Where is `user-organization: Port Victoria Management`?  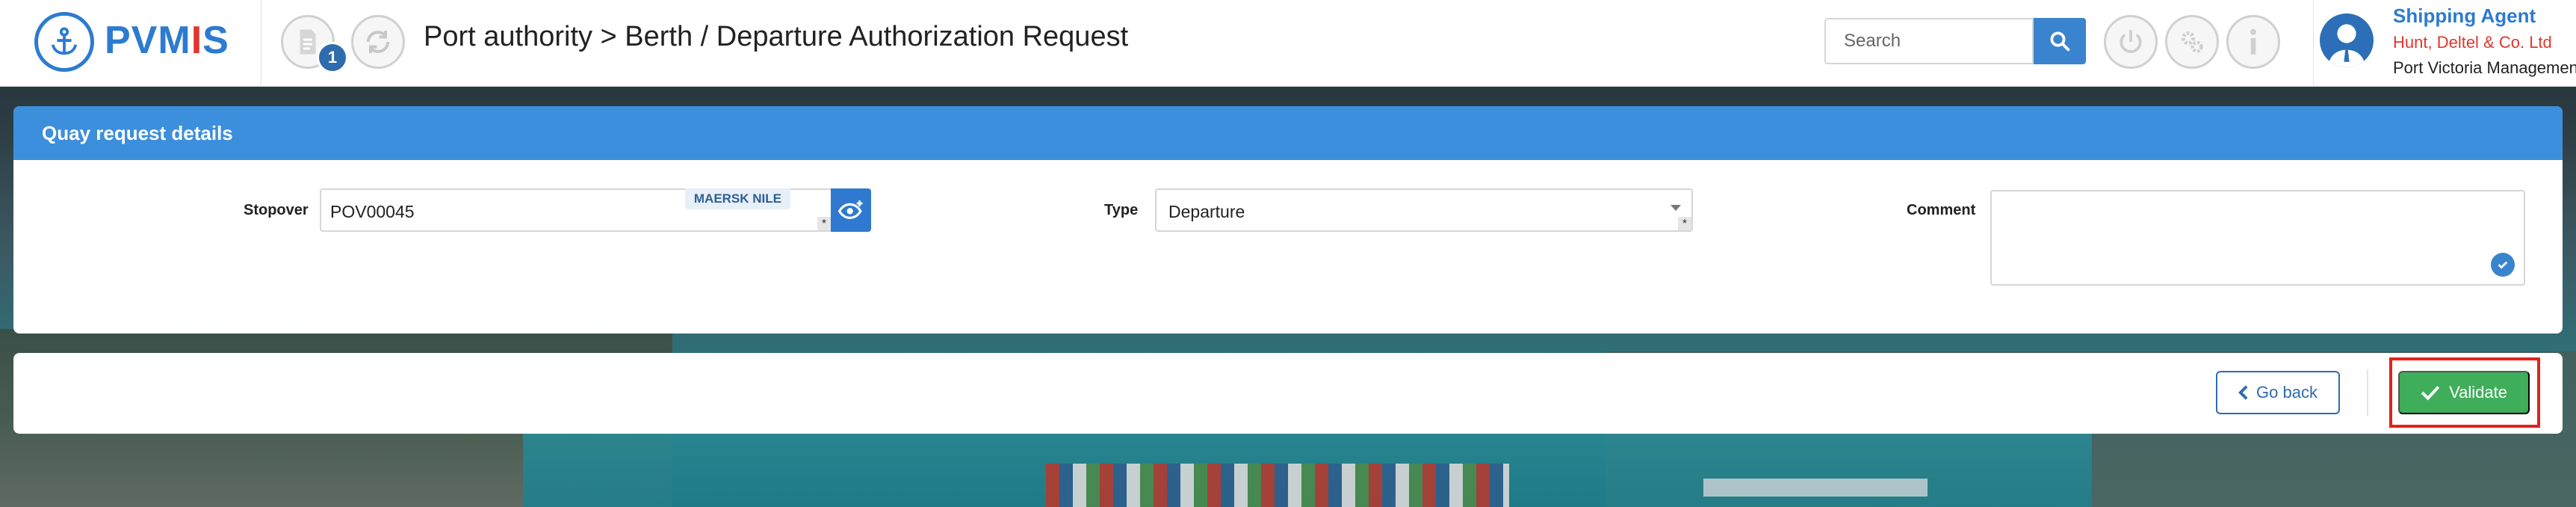
user-organization: Port Victoria Management is located at coordinates (2484, 67).